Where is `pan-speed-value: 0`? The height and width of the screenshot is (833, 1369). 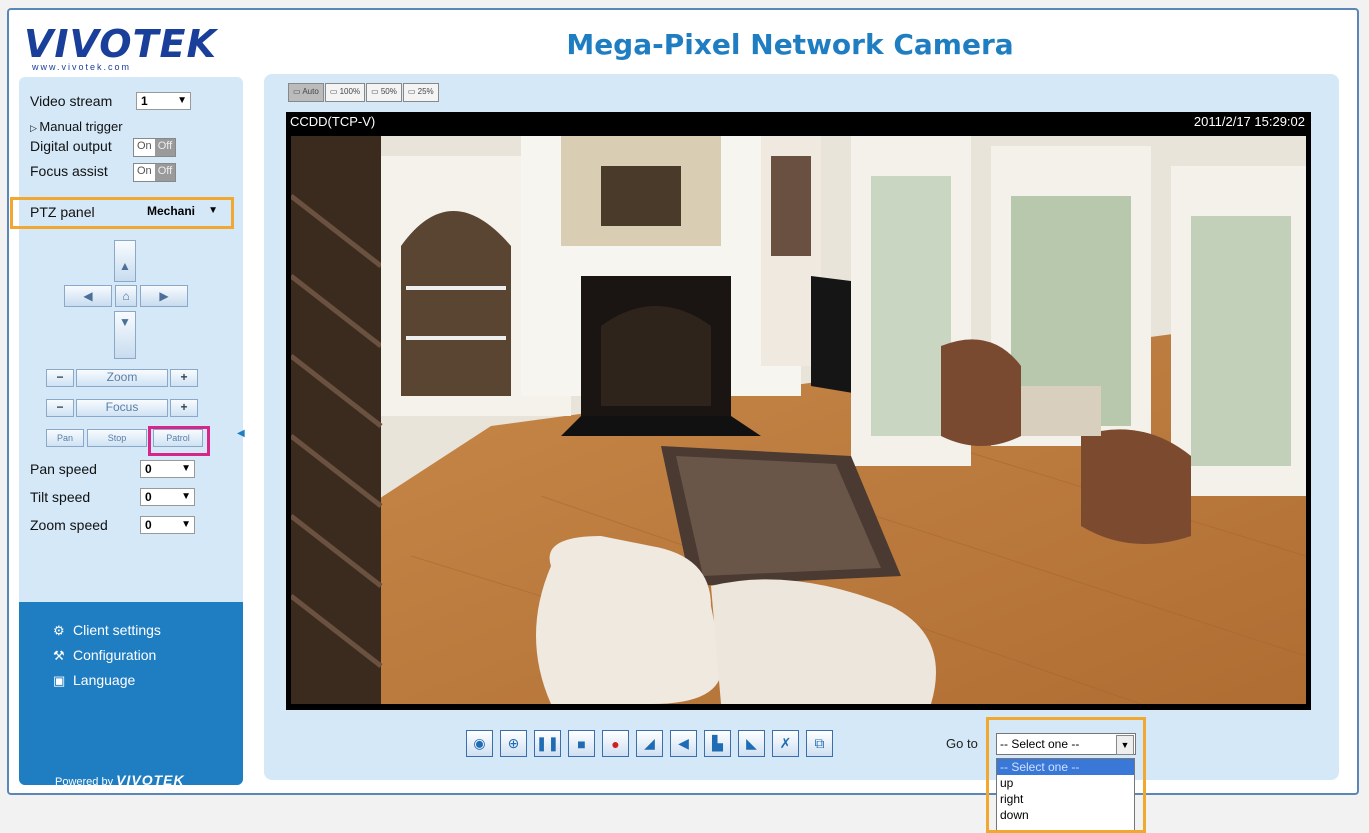
pan-speed-value: 0 is located at coordinates (148, 469).